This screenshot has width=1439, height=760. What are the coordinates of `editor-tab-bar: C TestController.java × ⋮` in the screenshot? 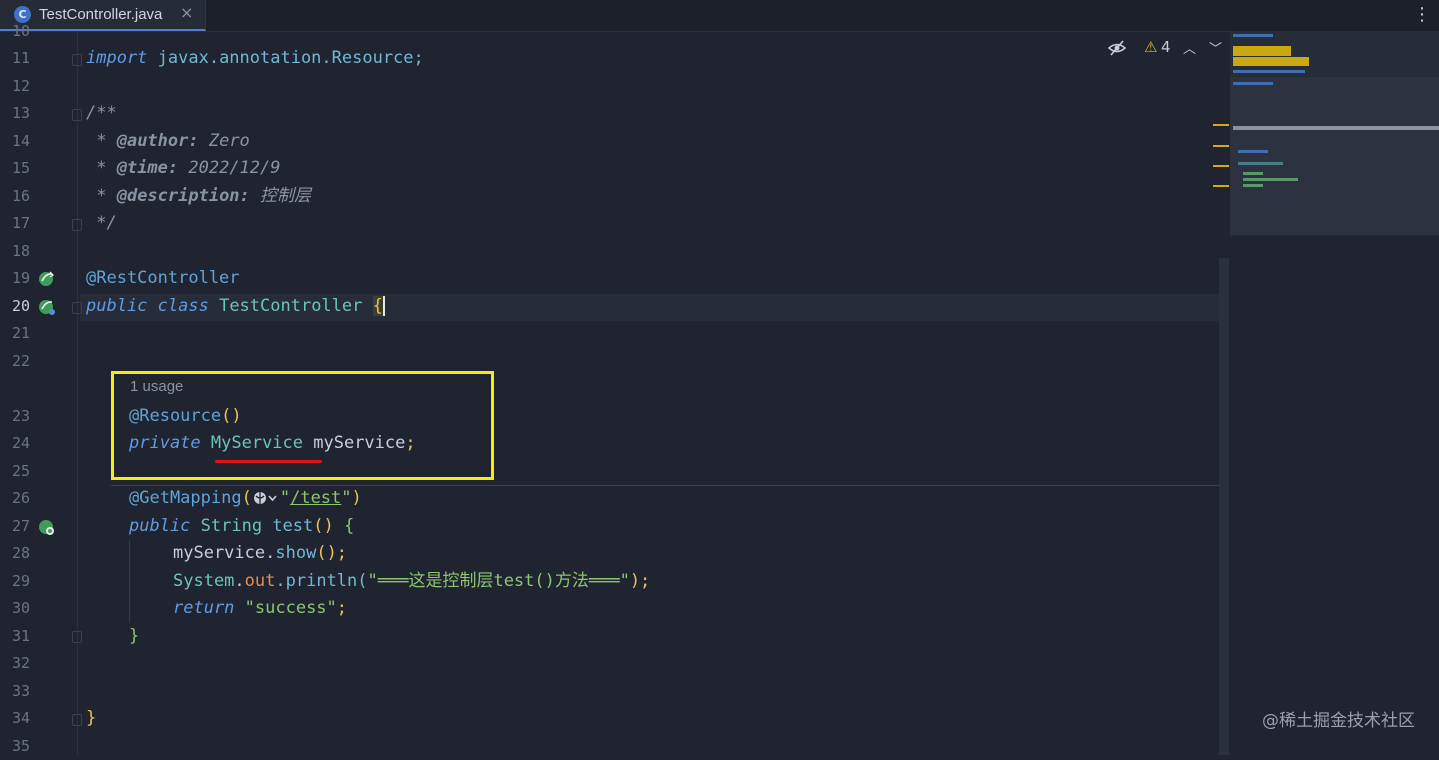 It's located at (719, 16).